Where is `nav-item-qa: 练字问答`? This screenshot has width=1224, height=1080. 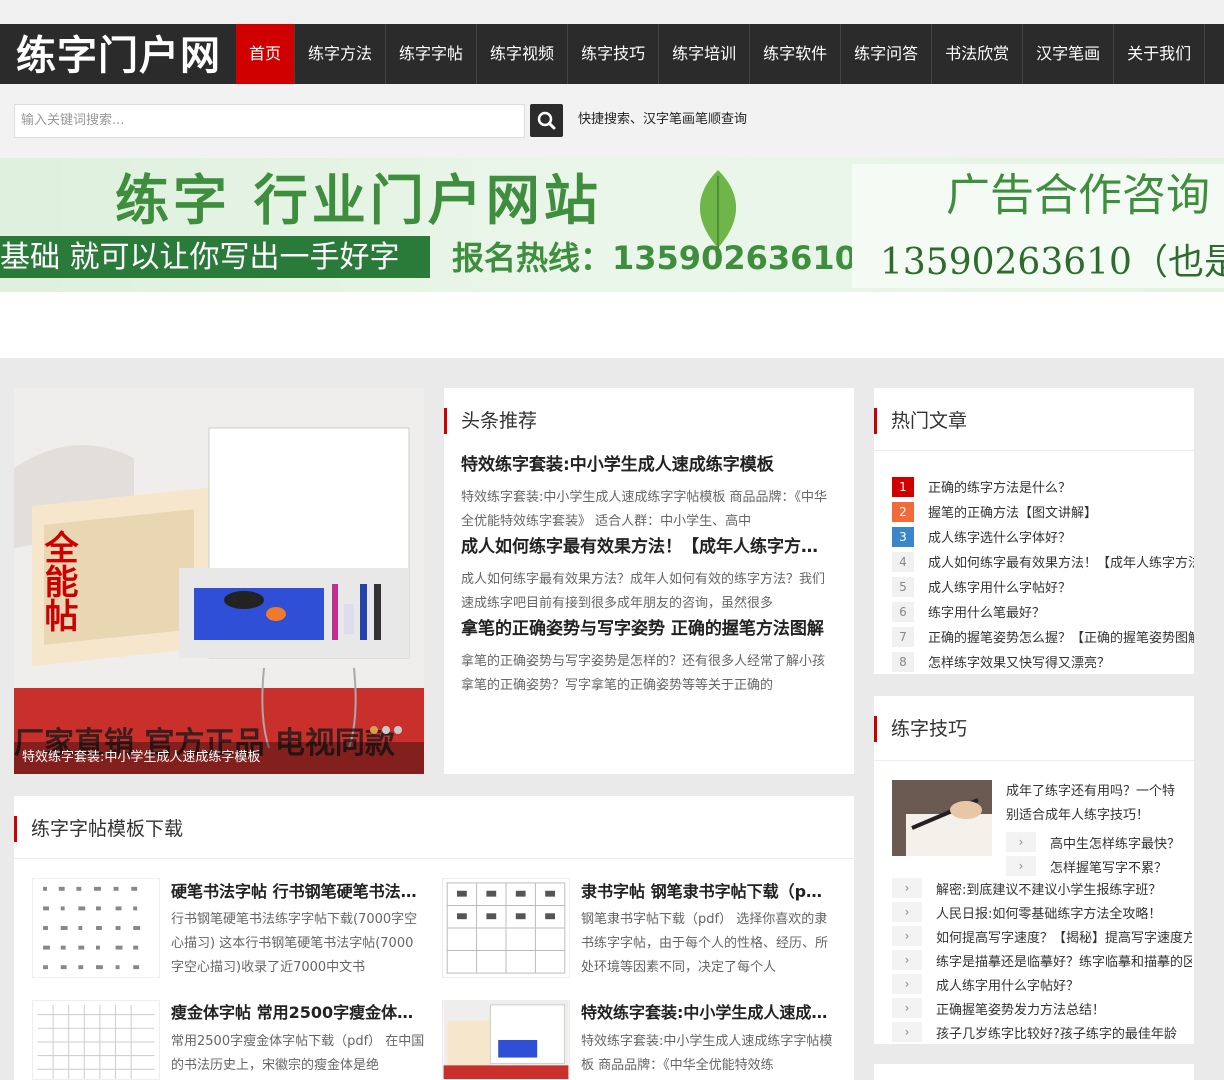
nav-item-qa: 练字问答 is located at coordinates (887, 54).